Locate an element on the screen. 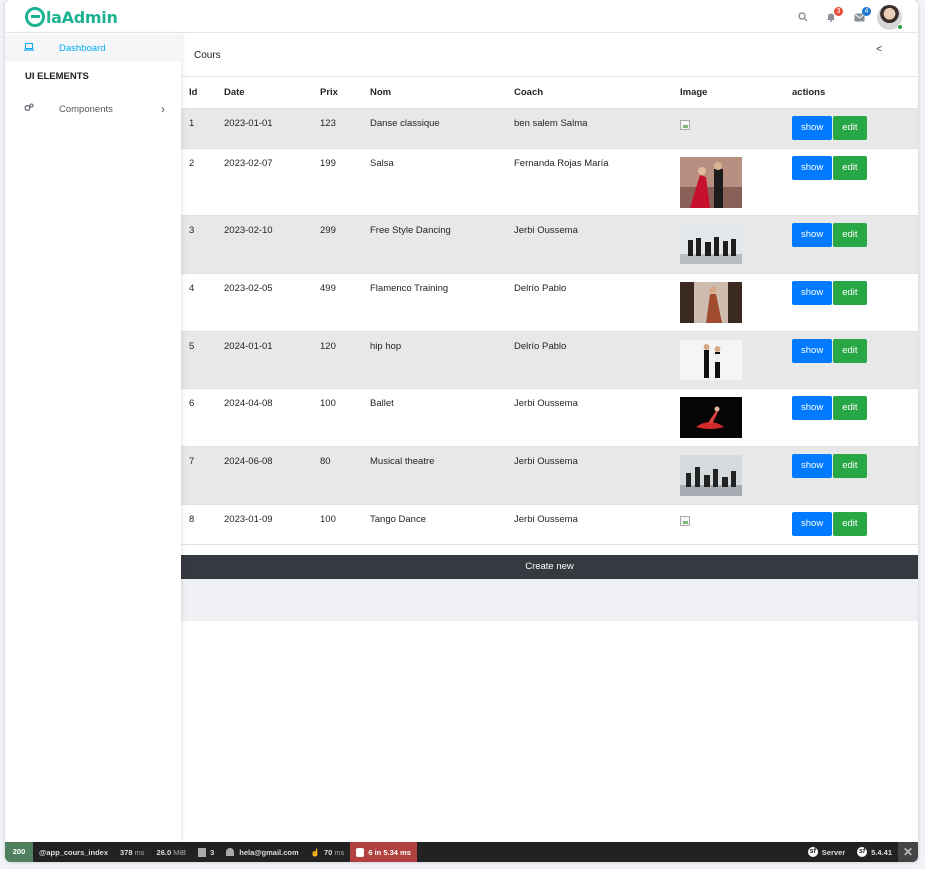  memory-usage: 26.0 MiB is located at coordinates (172, 852).